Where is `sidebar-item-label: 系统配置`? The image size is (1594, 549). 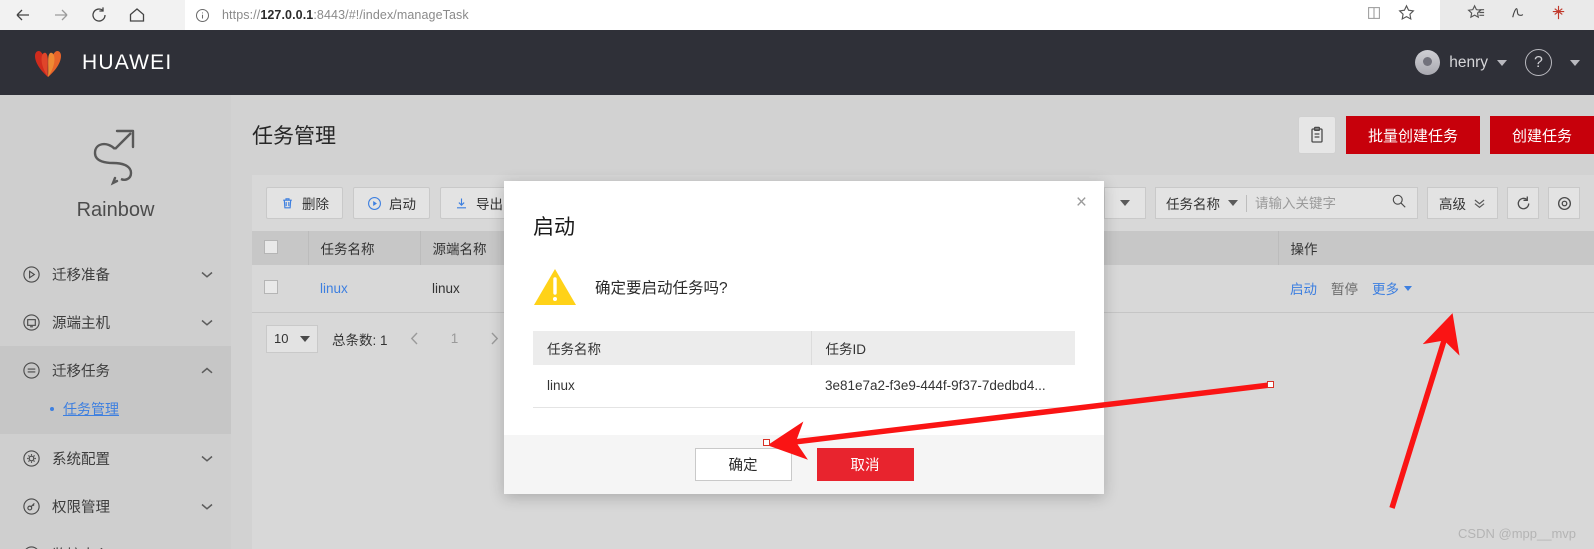 sidebar-item-label: 系统配置 is located at coordinates (81, 459).